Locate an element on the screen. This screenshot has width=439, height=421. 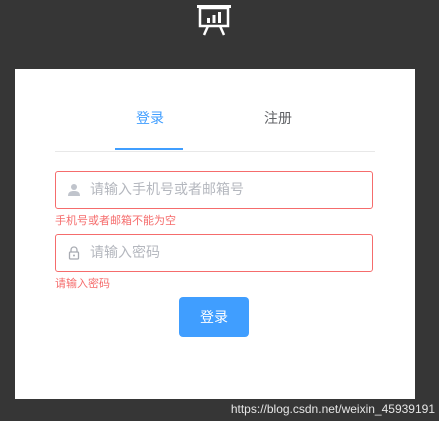
watermark: https://blog.csdn.net/weixin_45939191 is located at coordinates (332, 409).